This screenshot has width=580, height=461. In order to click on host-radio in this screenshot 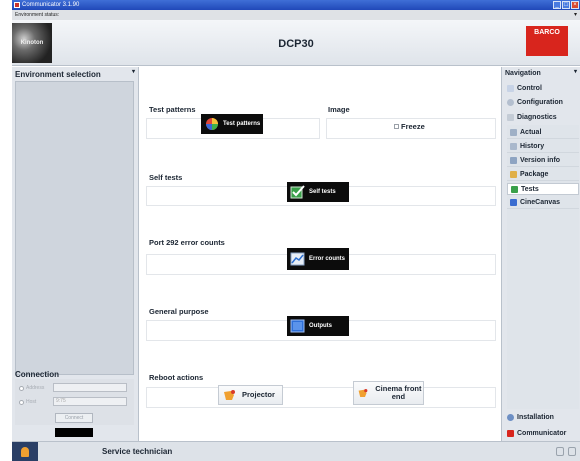, I will do `click(21, 402)`.